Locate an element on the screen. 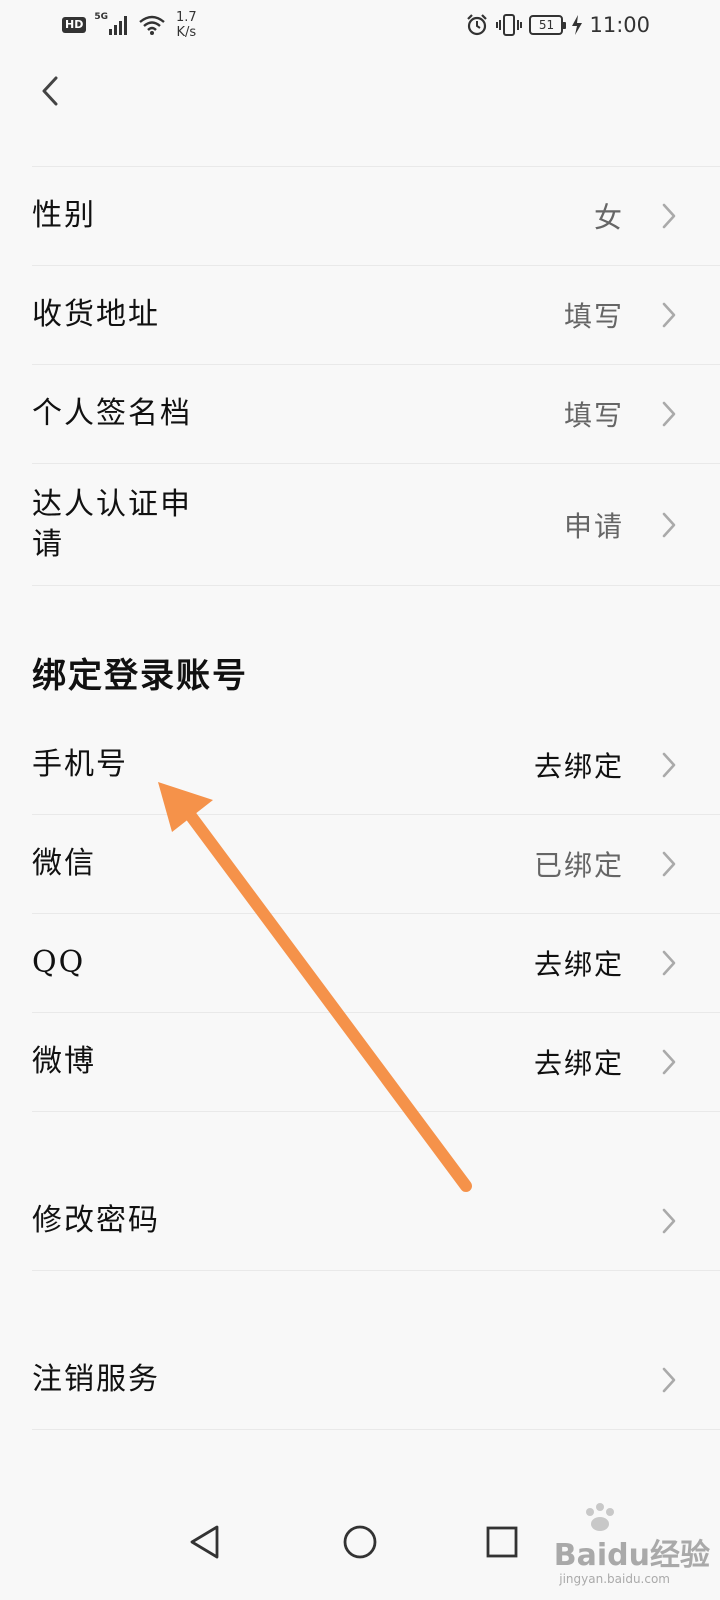  nav-recent-button is located at coordinates (502, 1542).